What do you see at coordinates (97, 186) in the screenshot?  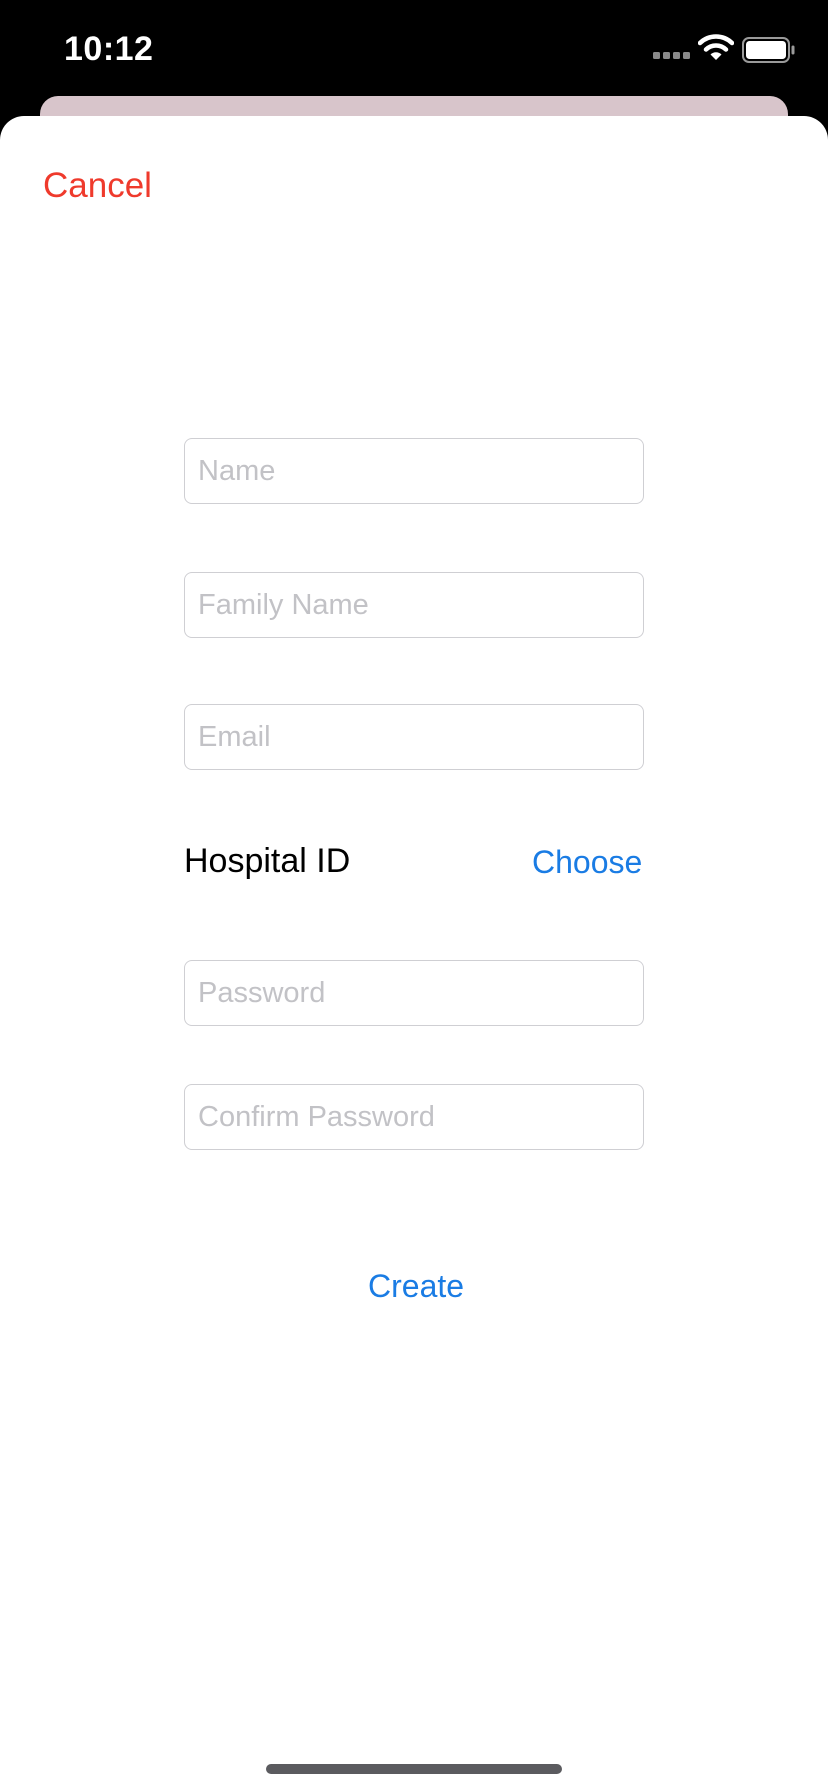 I see `cancel-button: Cancel` at bounding box center [97, 186].